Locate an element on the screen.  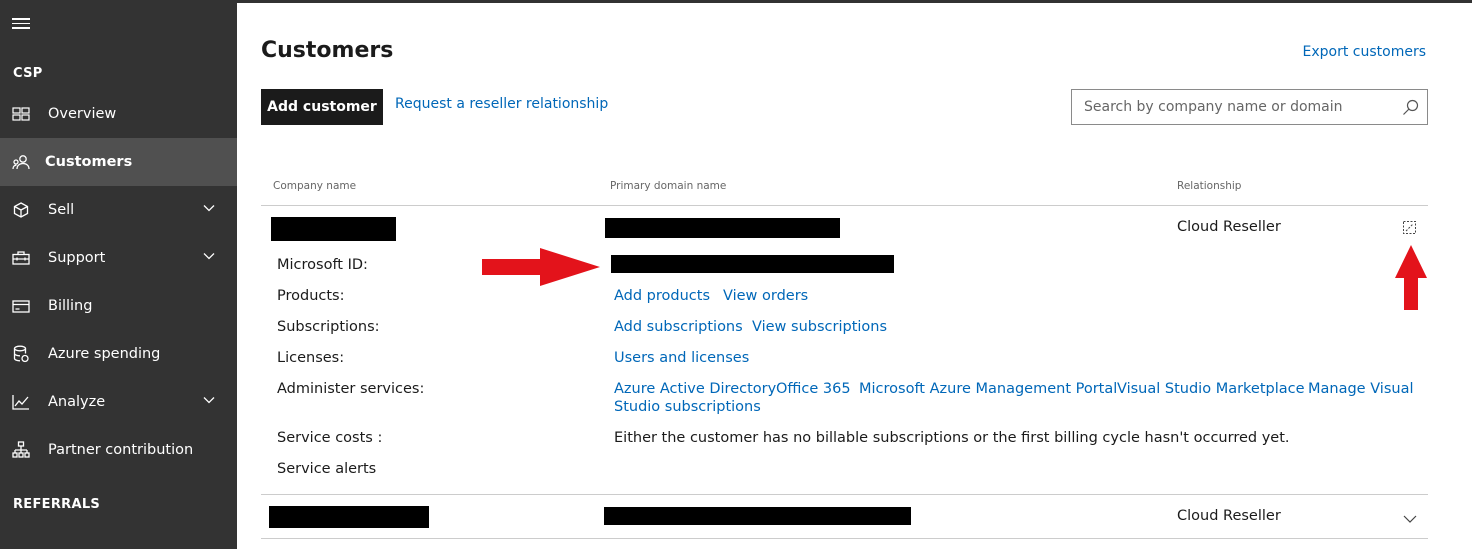
sidebar-item-analyze: Analyze is located at coordinates (118, 402).